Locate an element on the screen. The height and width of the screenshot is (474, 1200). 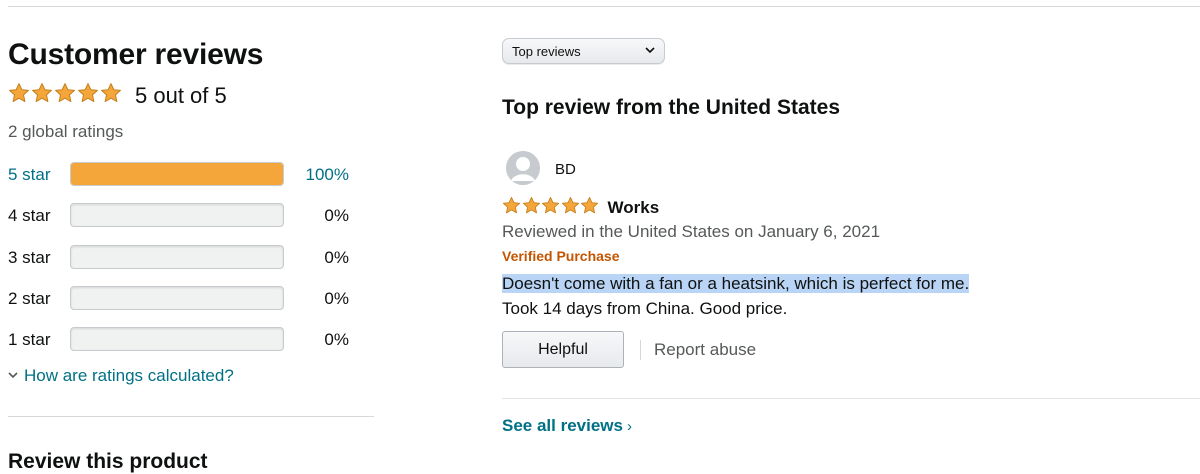
histogram-row: 4 star 0% is located at coordinates (191, 220).